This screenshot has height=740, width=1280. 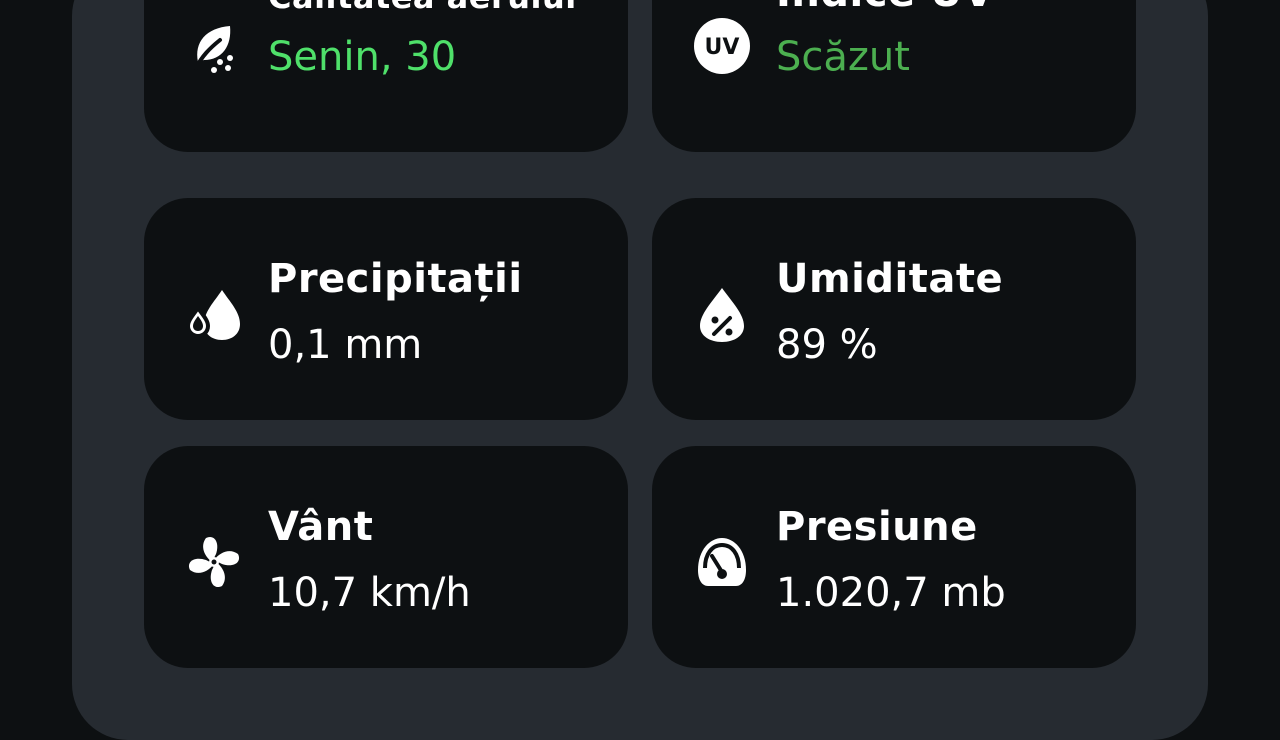 What do you see at coordinates (890, 279) in the screenshot?
I see `humidity-title: Umiditate` at bounding box center [890, 279].